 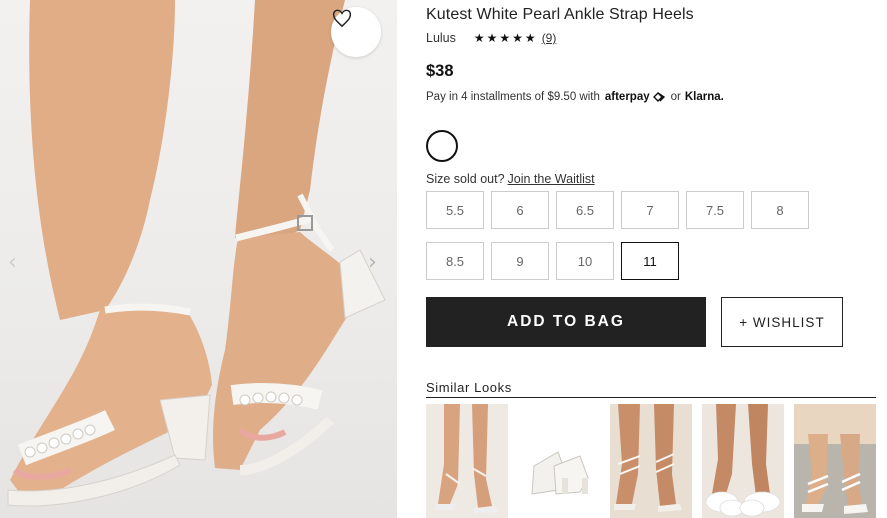 I want to click on review-count-link: (9), so click(x=549, y=38).